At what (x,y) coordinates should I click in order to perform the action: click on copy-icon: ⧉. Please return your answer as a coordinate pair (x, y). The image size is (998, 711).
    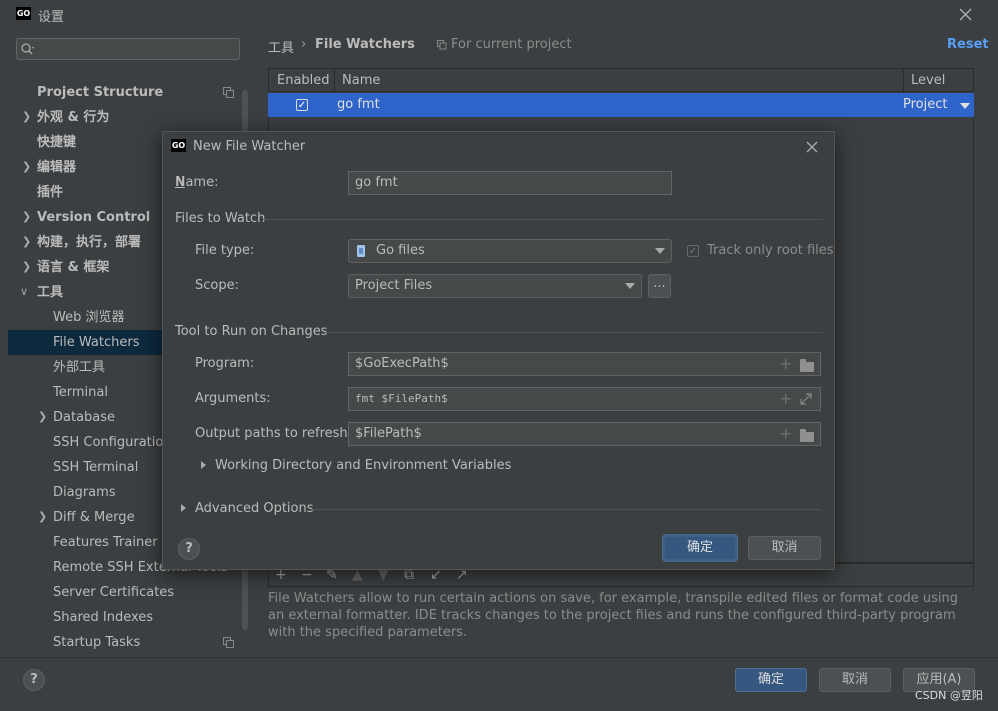
    Looking at the image, I should click on (409, 575).